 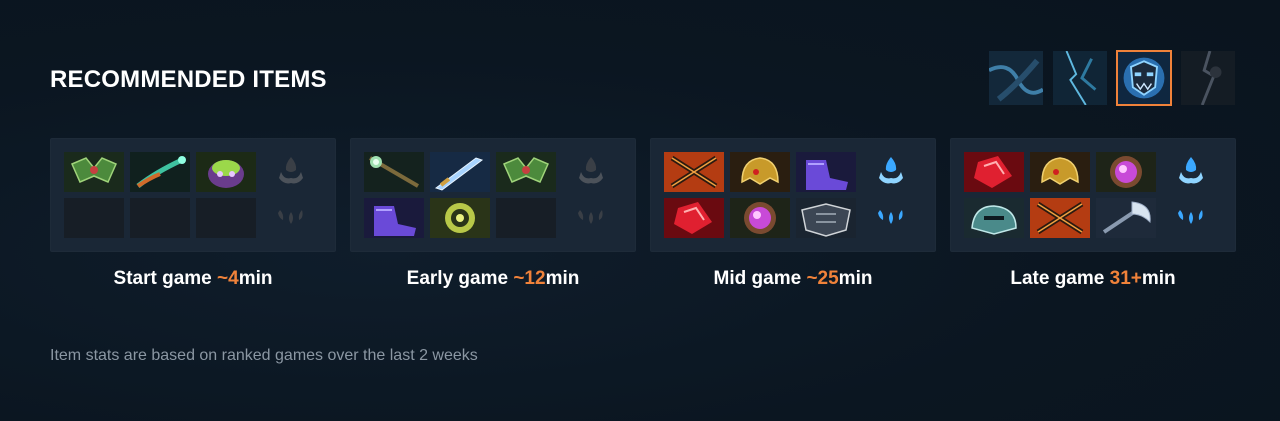 What do you see at coordinates (994, 218) in the screenshot?
I see `teal-helm-item` at bounding box center [994, 218].